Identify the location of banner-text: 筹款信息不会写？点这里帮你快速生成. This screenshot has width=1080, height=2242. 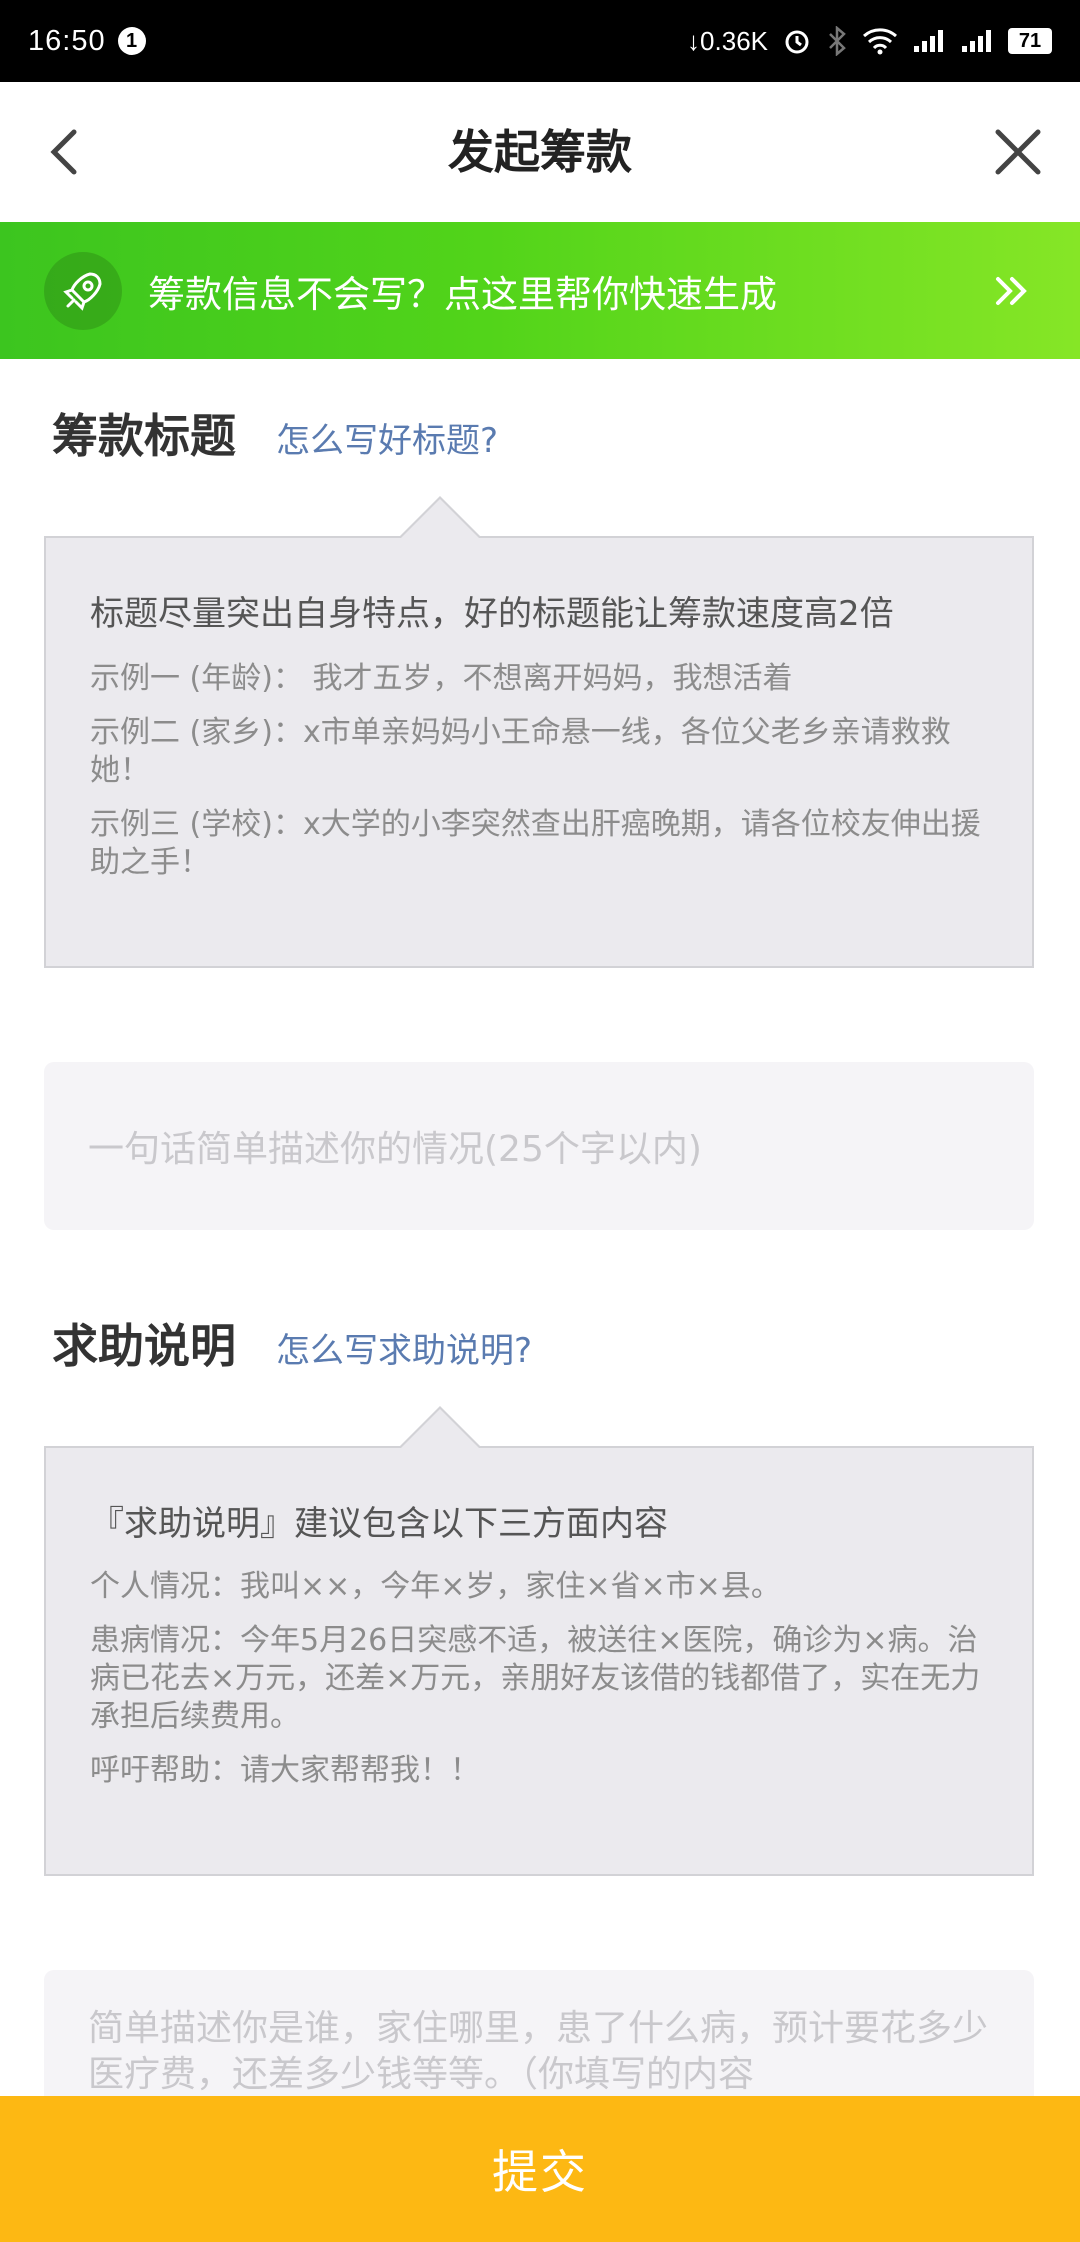
(462, 294).